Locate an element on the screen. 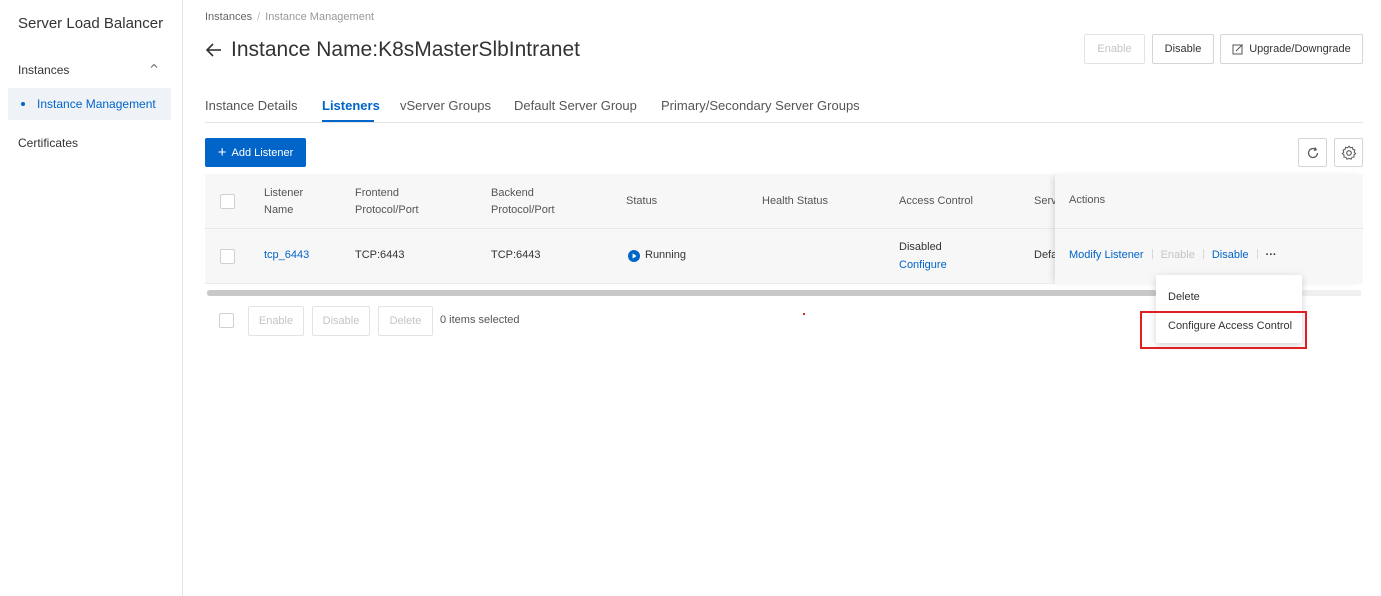  batch-delete-button: Delete is located at coordinates (405, 321).